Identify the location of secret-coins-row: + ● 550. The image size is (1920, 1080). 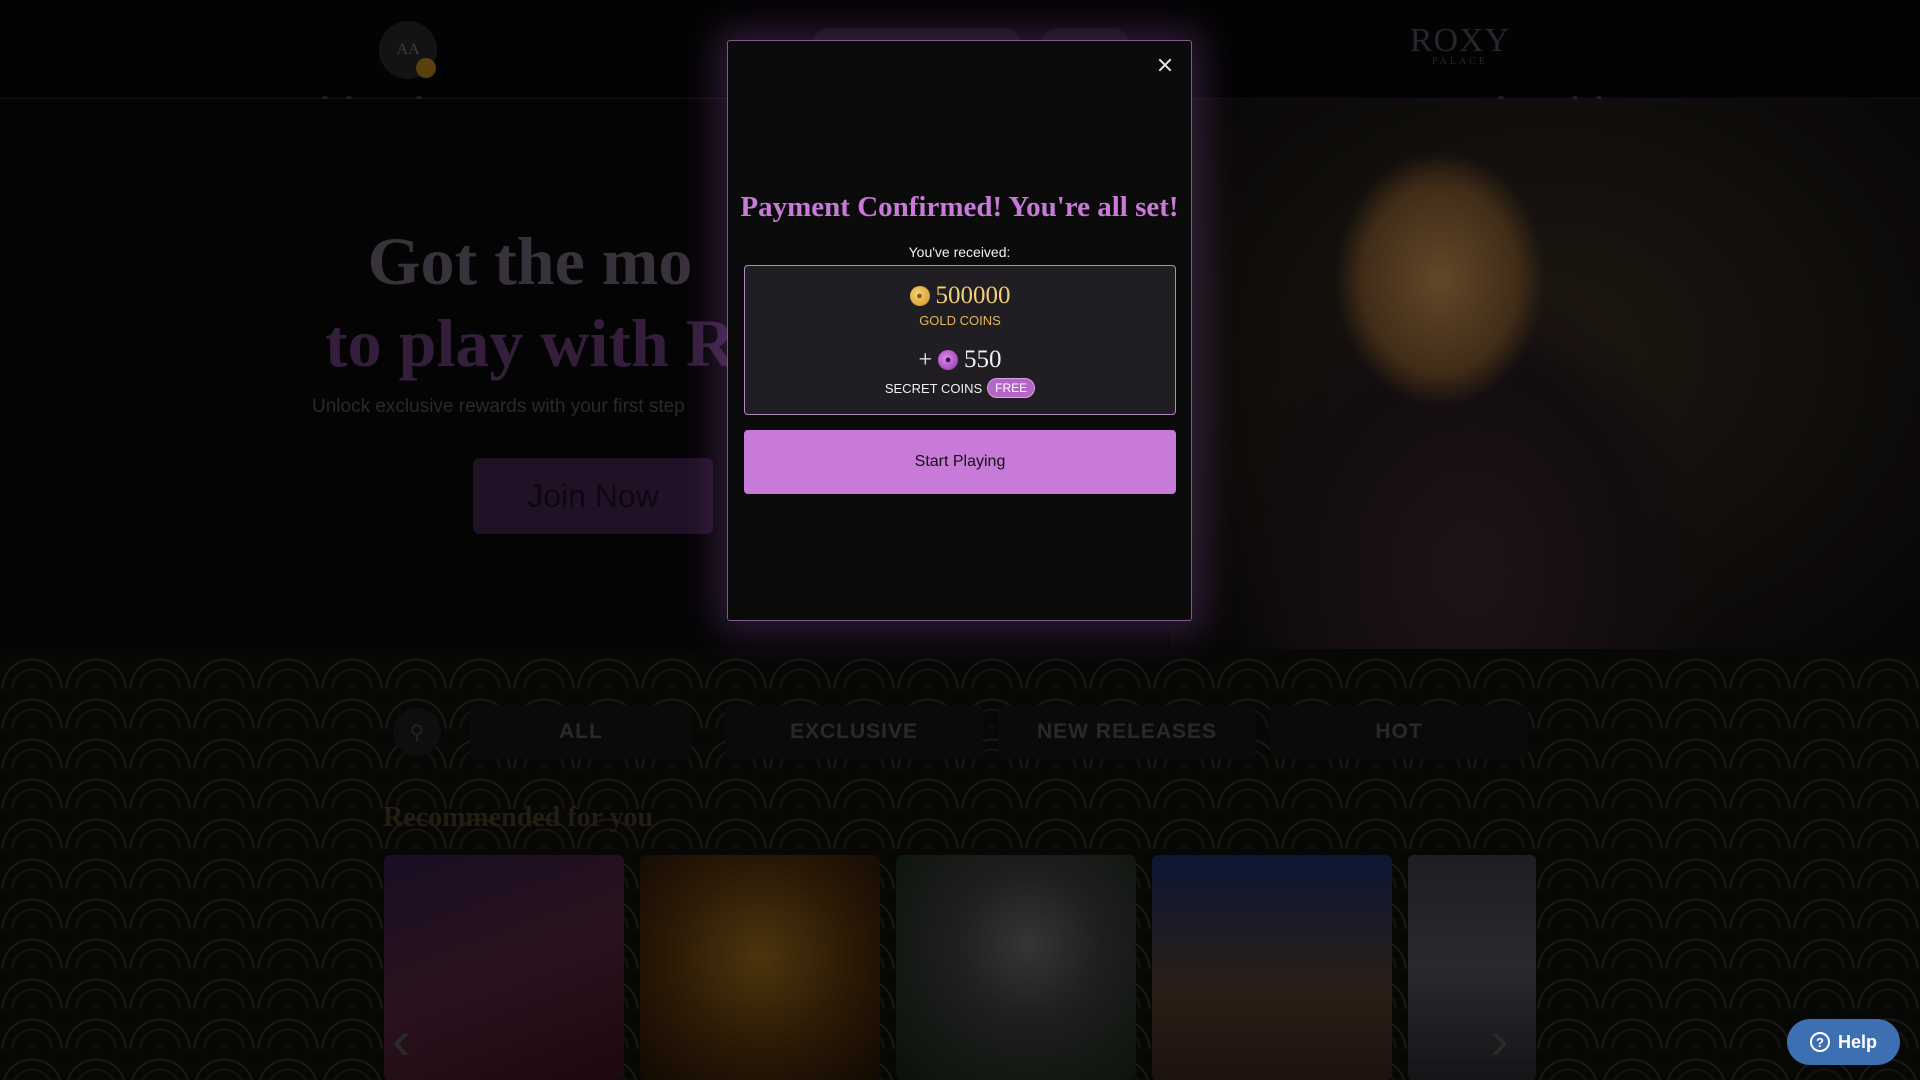
(960, 360).